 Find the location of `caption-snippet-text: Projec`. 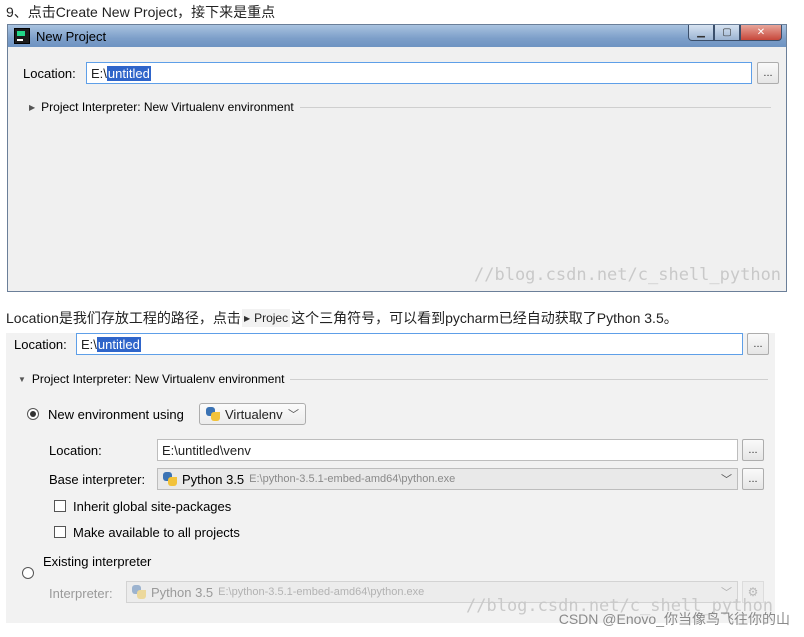

caption-snippet-text: Projec is located at coordinates (271, 318).